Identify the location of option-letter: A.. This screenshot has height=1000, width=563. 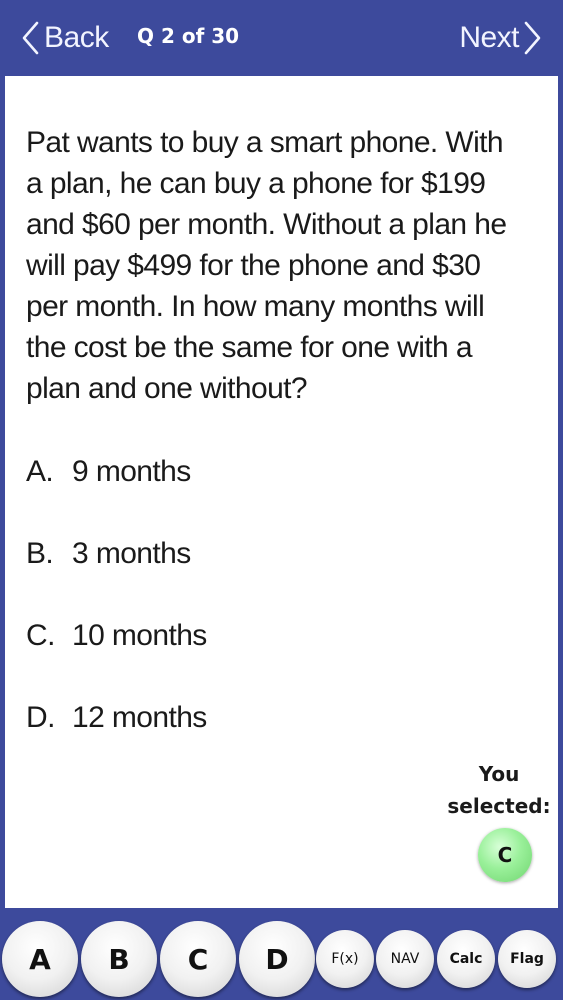
(40, 471).